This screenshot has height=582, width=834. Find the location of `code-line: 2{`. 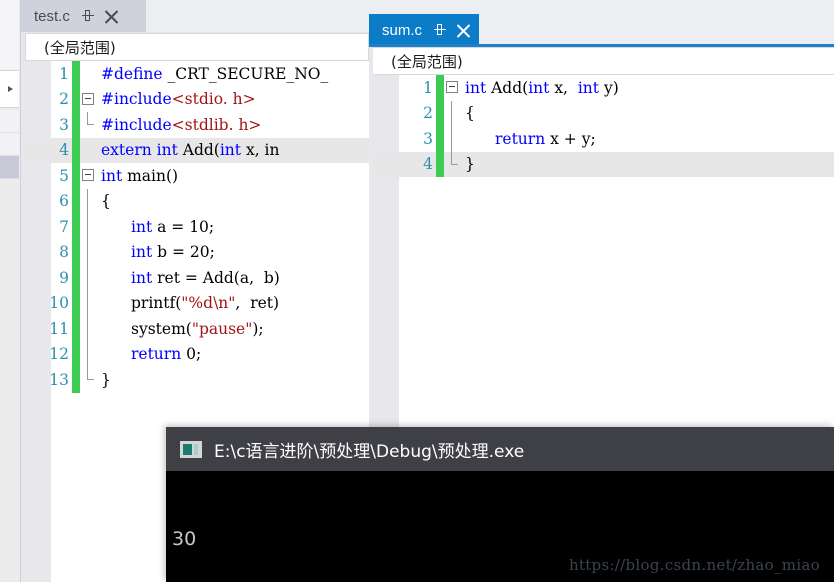

code-line: 2{ is located at coordinates (603, 113).